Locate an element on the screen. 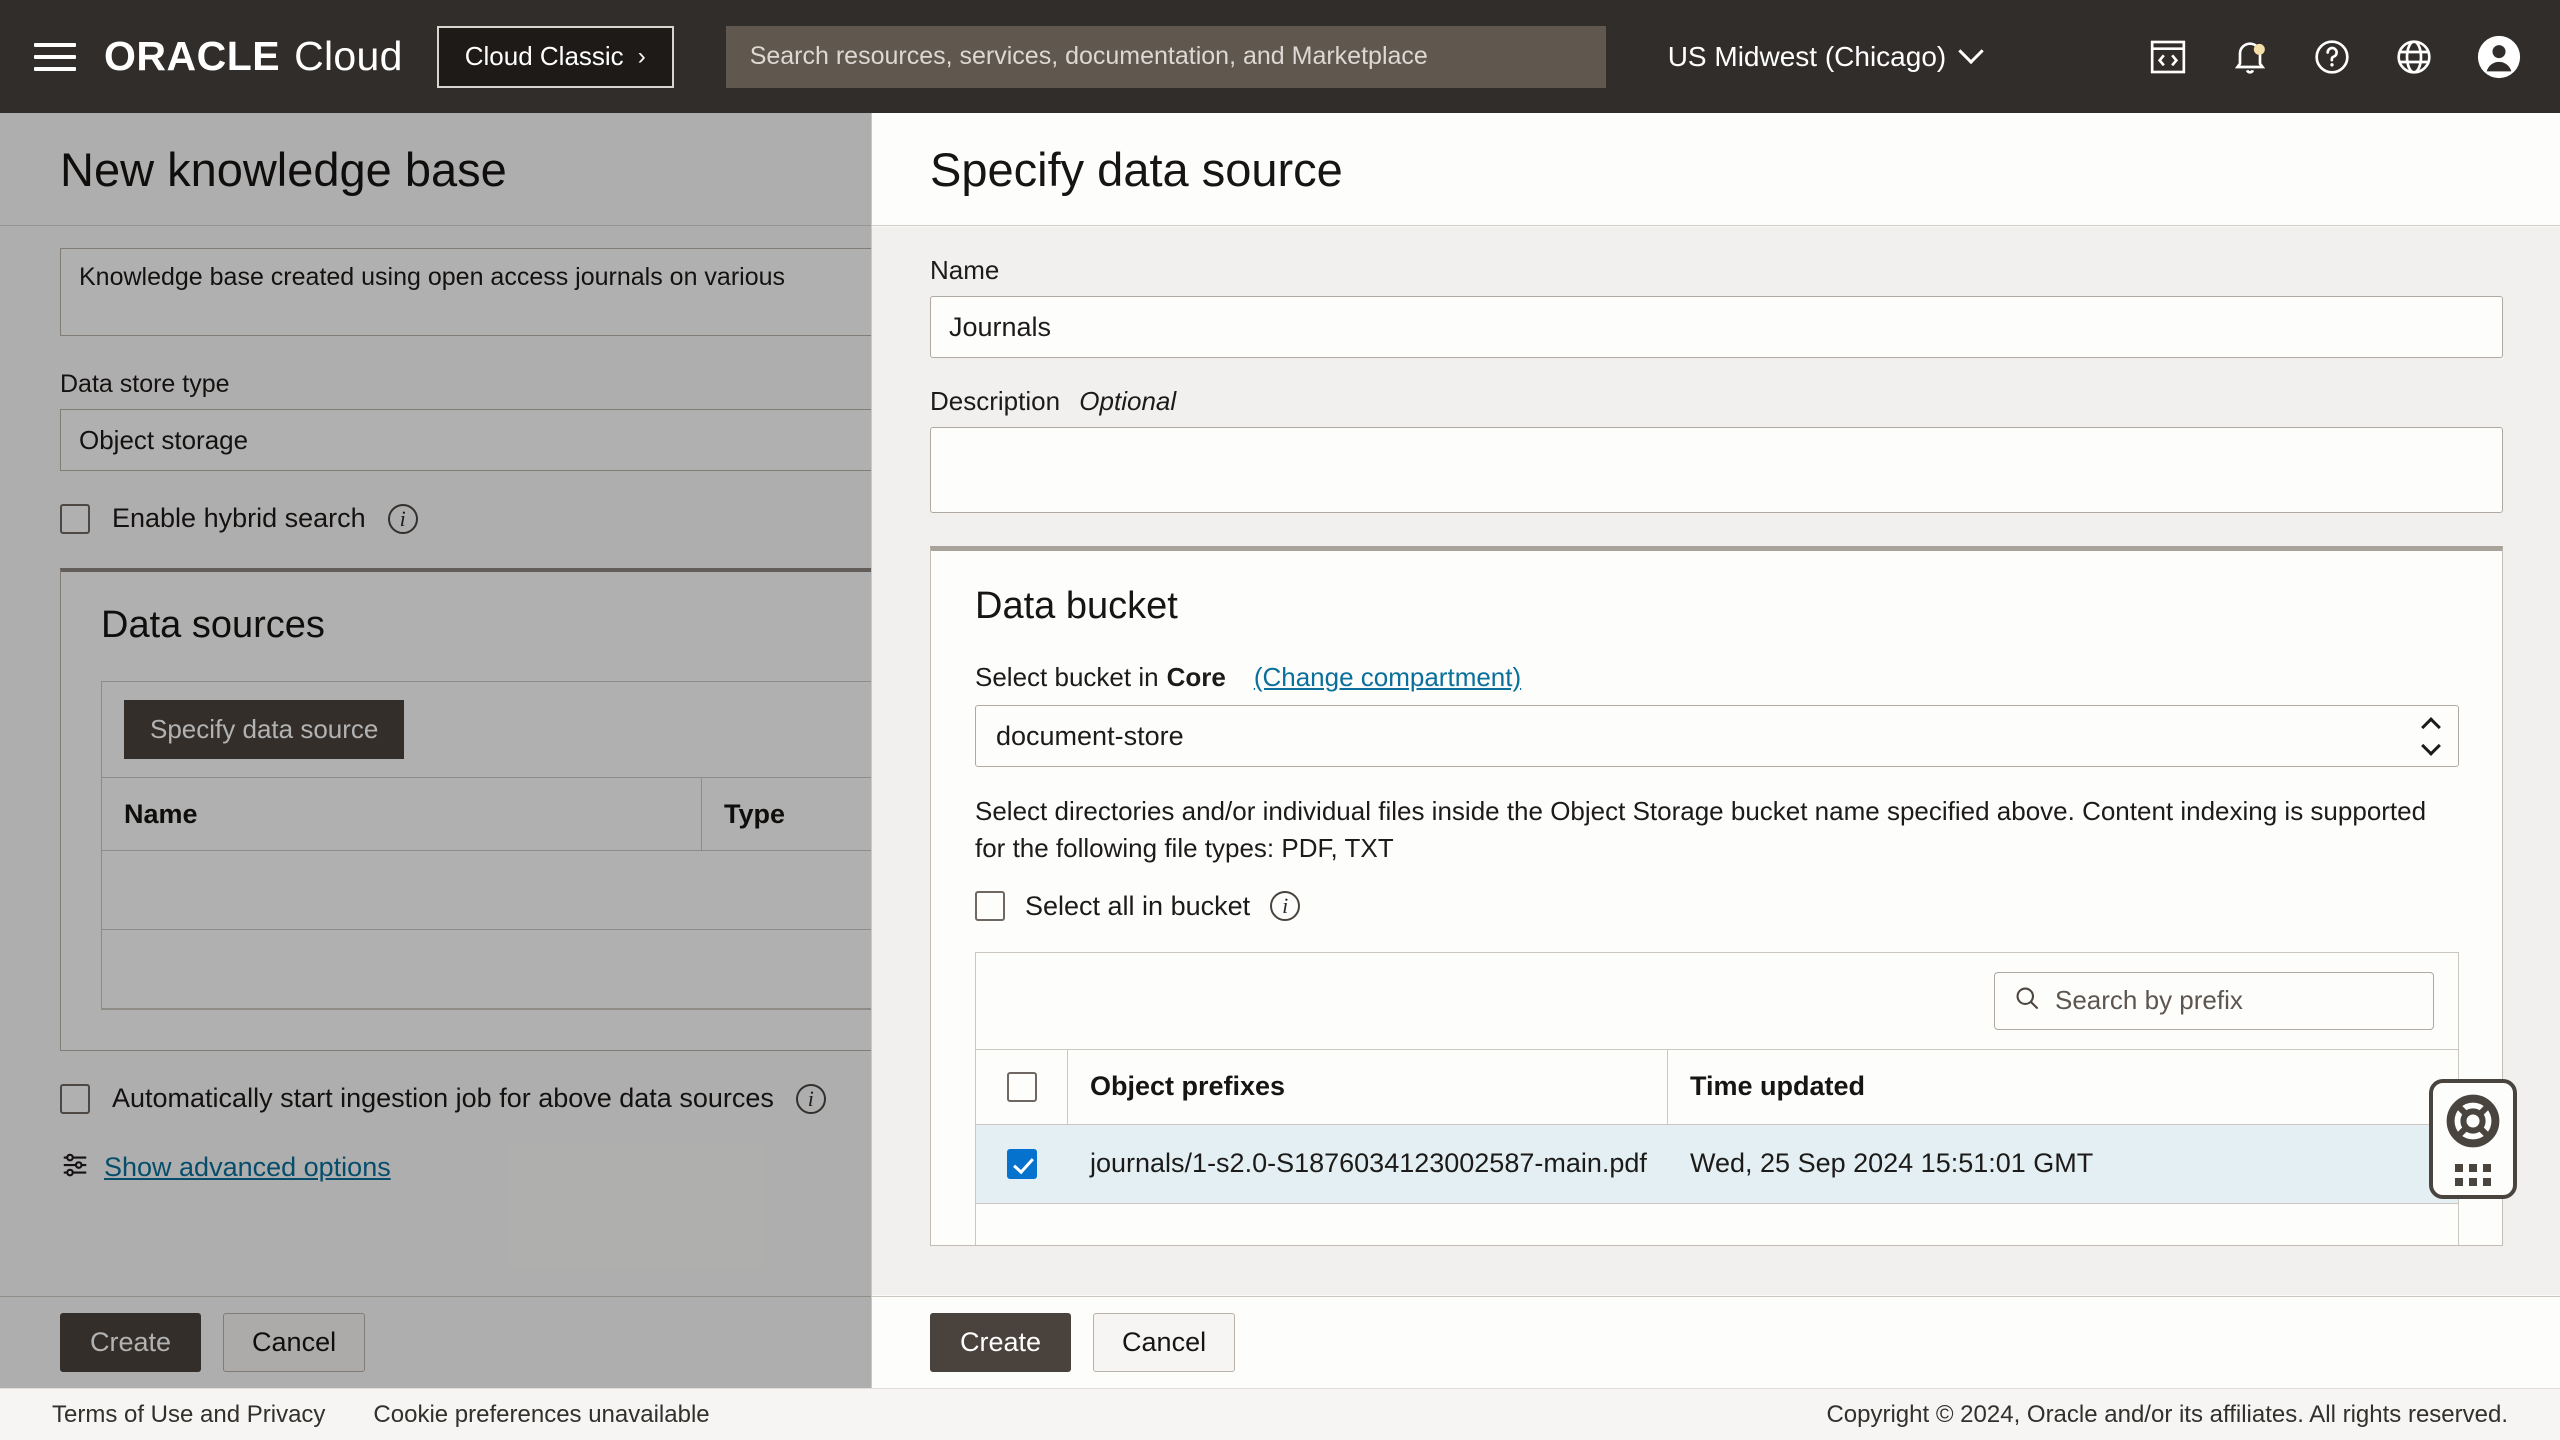 Image resolution: width=2560 pixels, height=1440 pixels. column-header-object-prefixes: Object prefixes is located at coordinates (1368, 1086).